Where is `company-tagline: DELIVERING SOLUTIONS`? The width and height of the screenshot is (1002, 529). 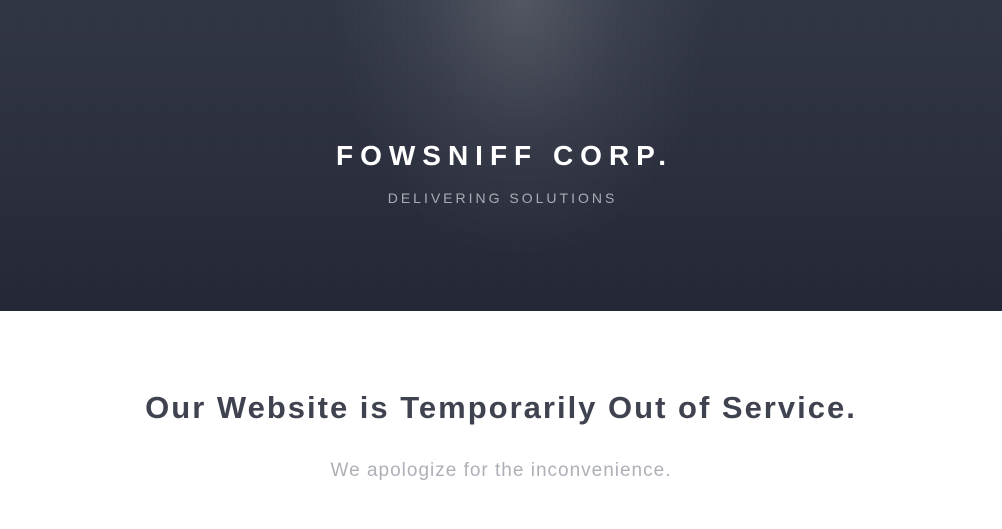
company-tagline: DELIVERING SOLUTIONS is located at coordinates (502, 198).